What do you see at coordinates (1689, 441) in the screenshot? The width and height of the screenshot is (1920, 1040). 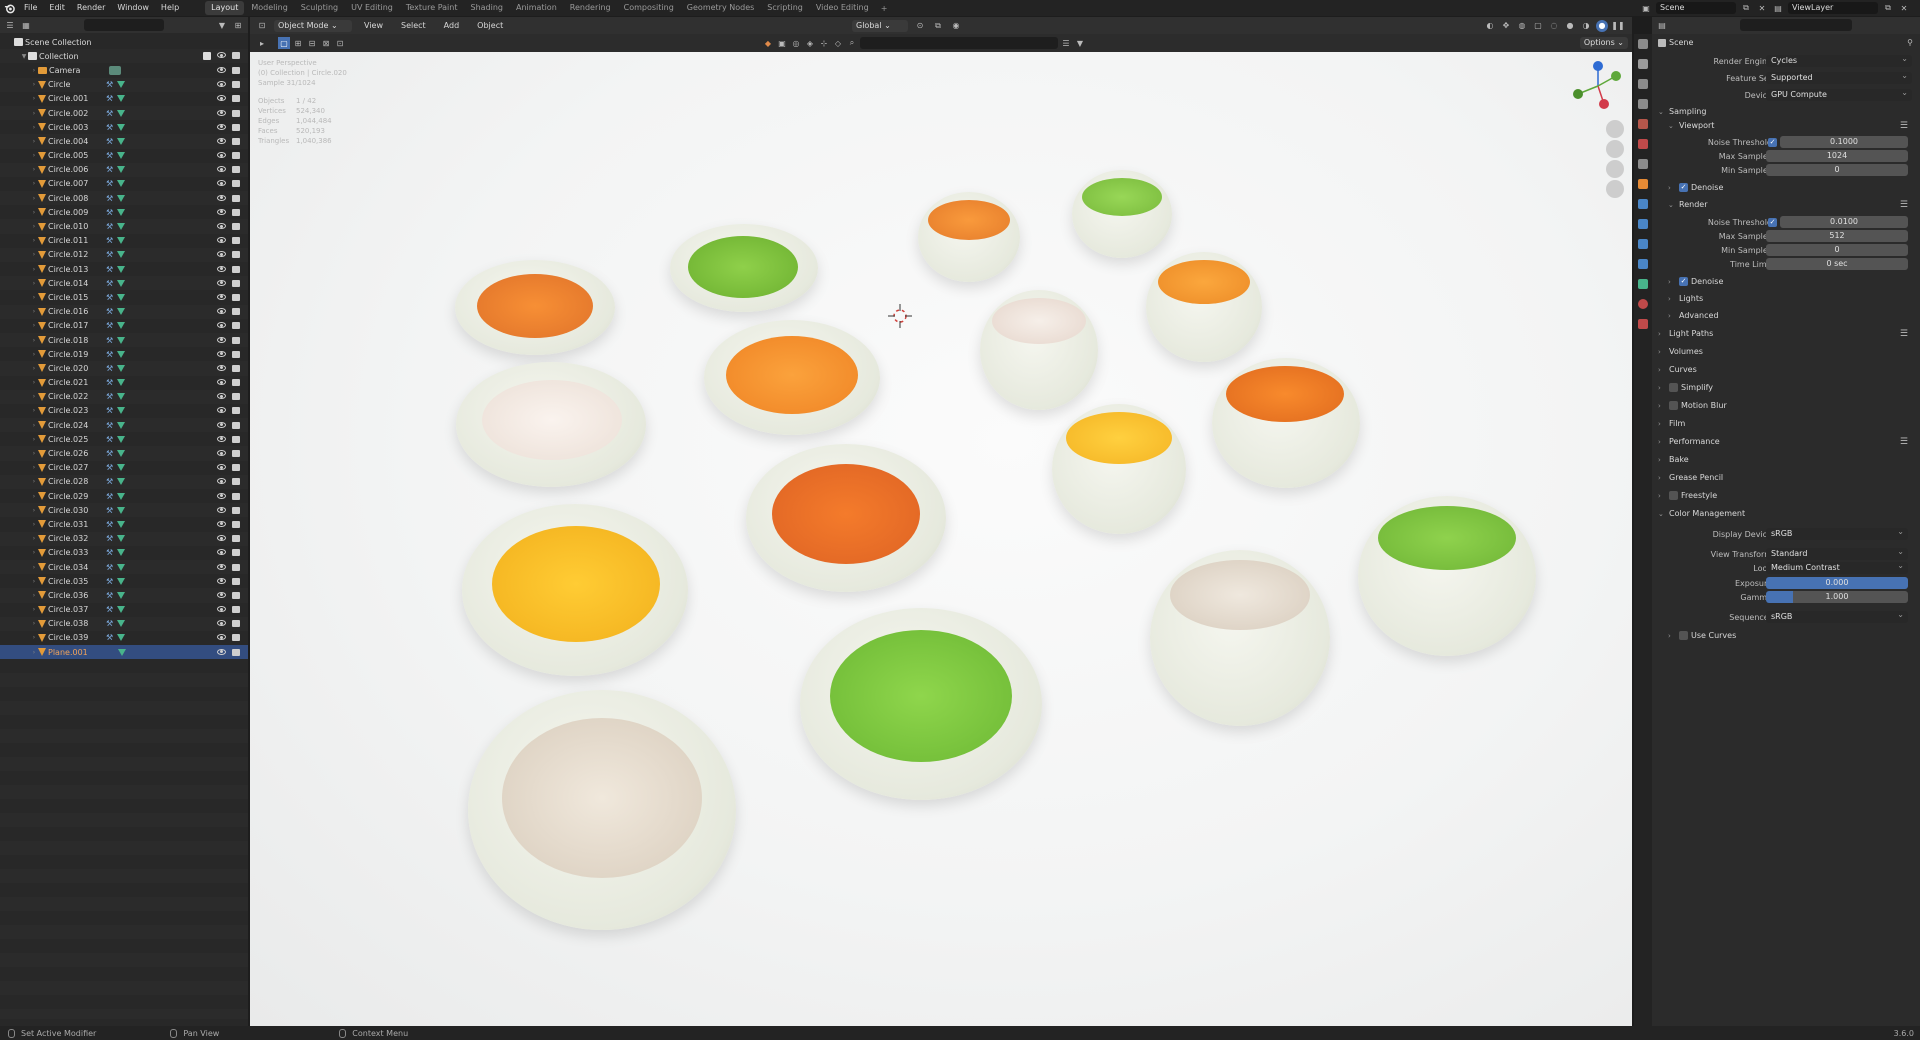 I see `performance-panel-header: › Performance` at bounding box center [1689, 441].